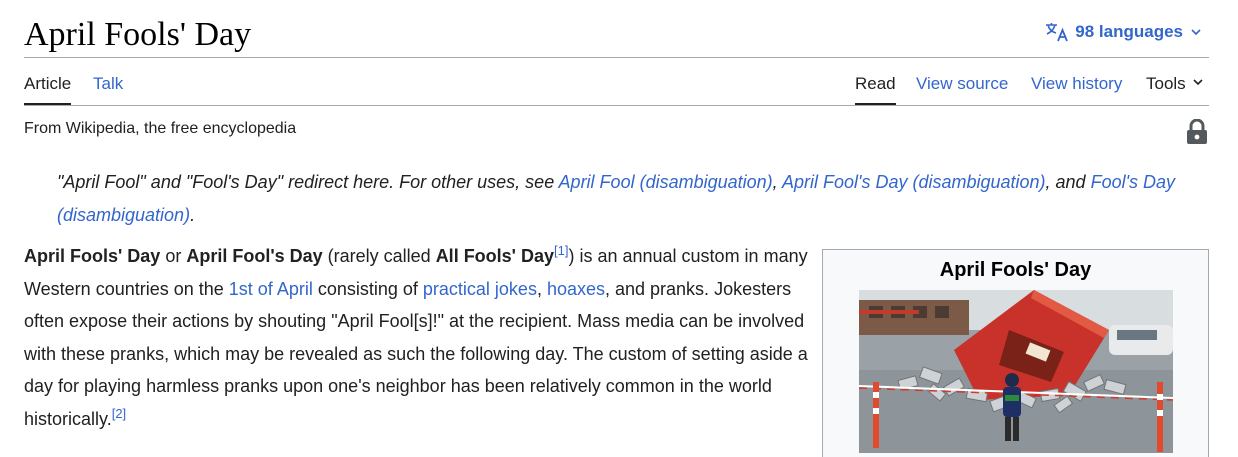  Describe the element at coordinates (914, 182) in the screenshot. I see `hatnote-link-april-fools-day: April Fool's Day (disambiguation)` at that location.